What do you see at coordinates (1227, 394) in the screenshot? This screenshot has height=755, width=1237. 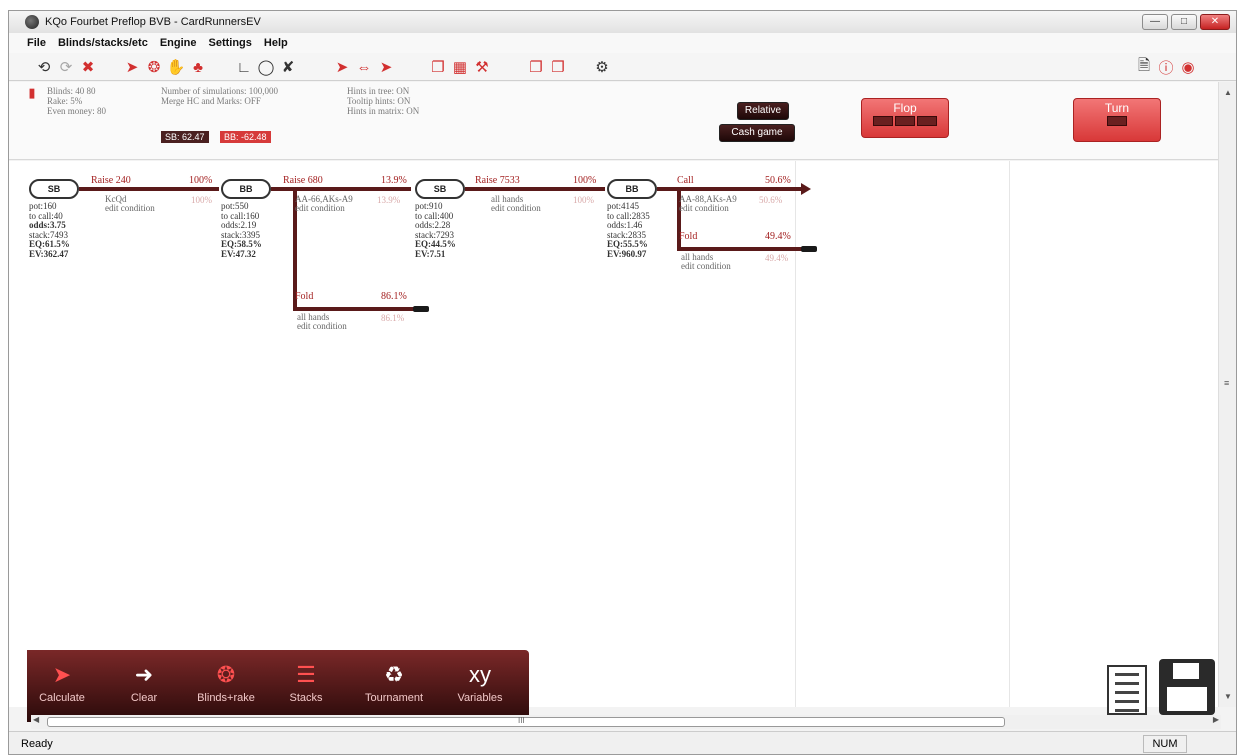 I see `vertical-scrollbar: ▲ ≡ ▼` at bounding box center [1227, 394].